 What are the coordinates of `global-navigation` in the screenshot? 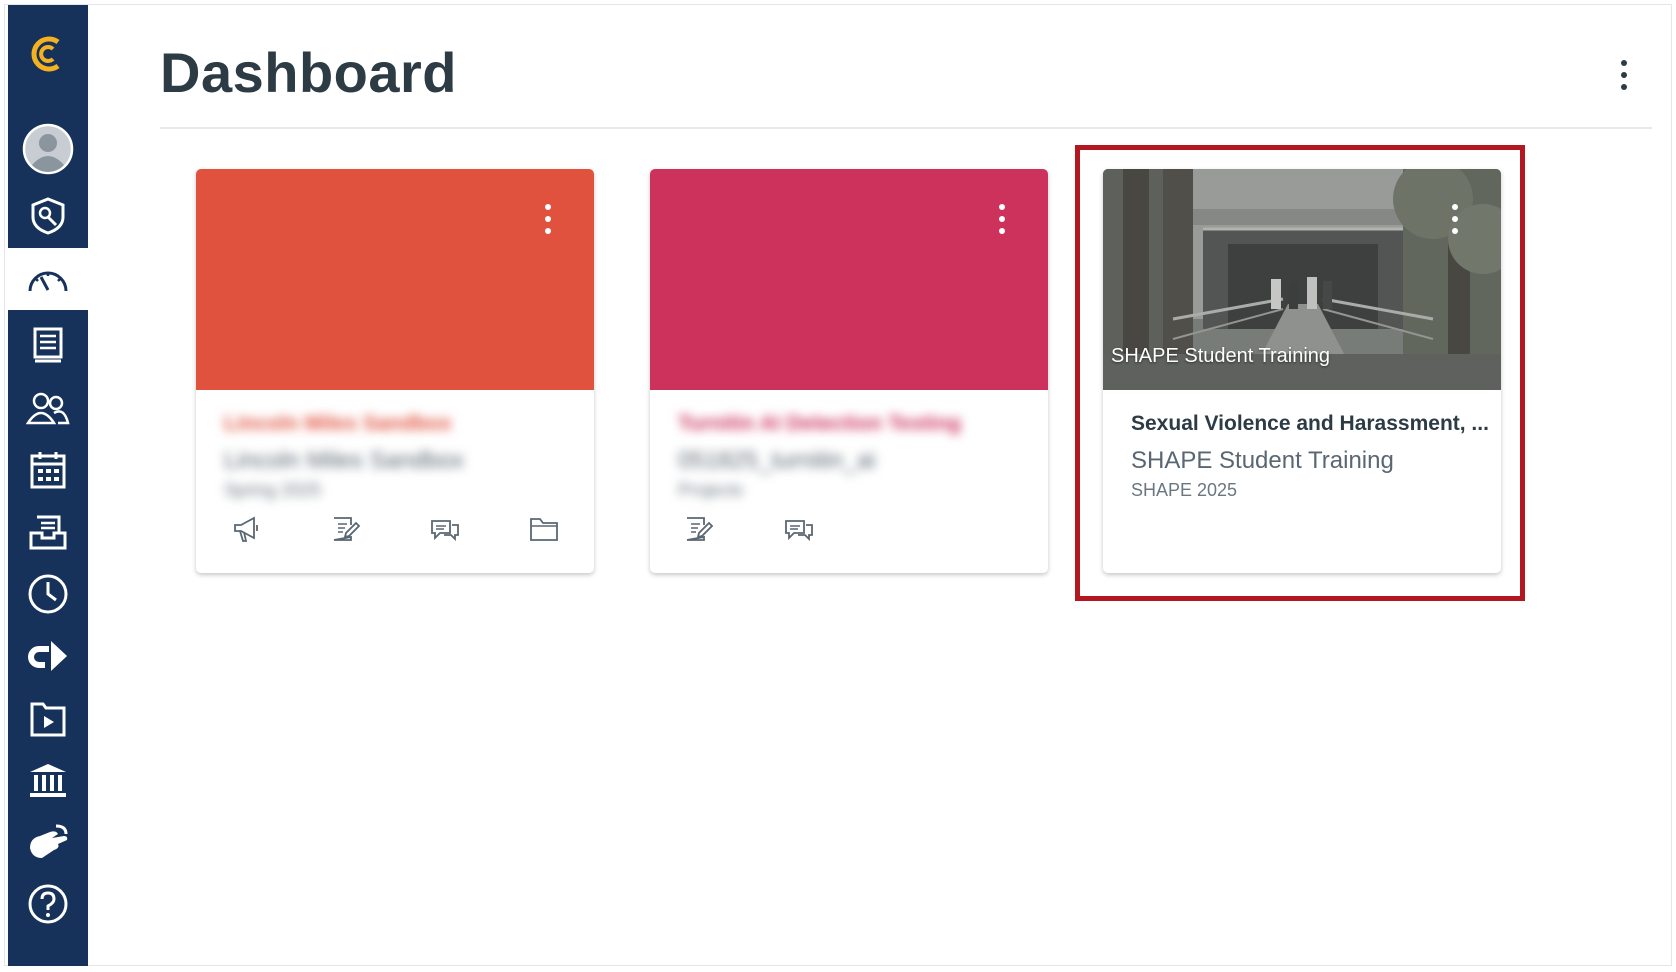 It's located at (48, 485).